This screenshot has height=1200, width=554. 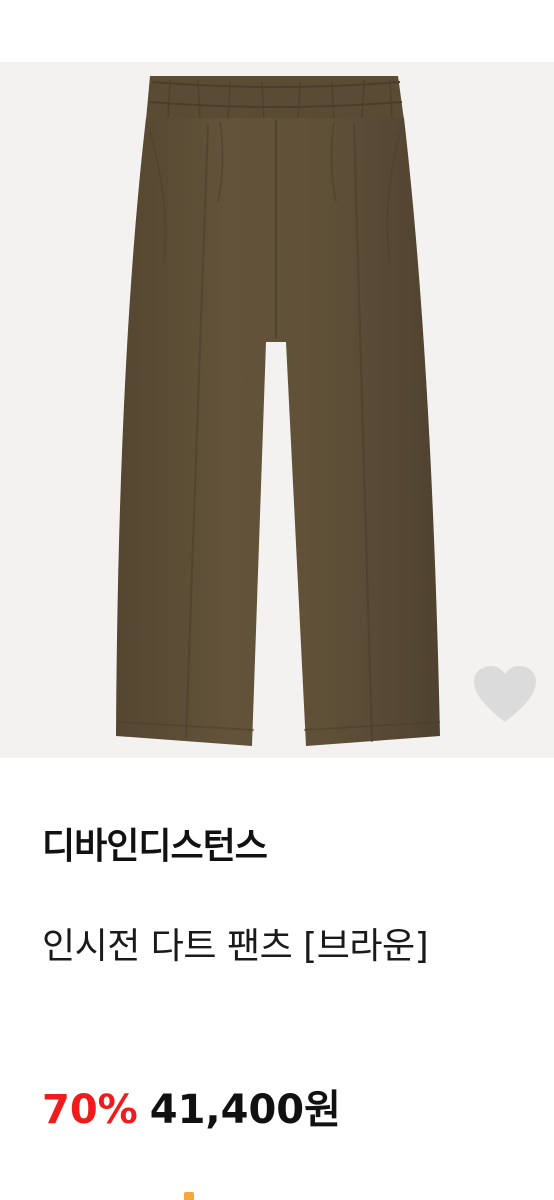 What do you see at coordinates (275, 98) in the screenshot?
I see `waistband` at bounding box center [275, 98].